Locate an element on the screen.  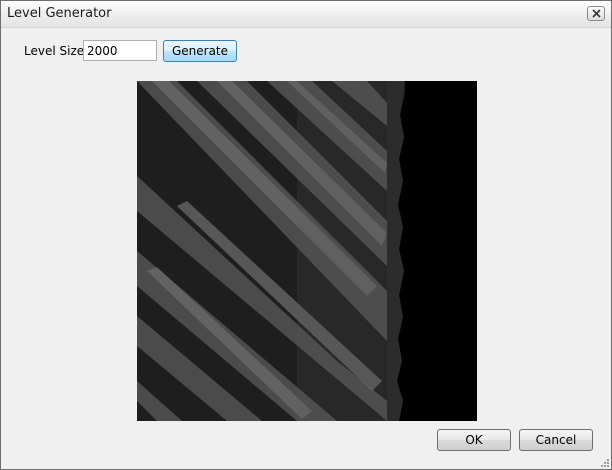
close-icon is located at coordinates (596, 13).